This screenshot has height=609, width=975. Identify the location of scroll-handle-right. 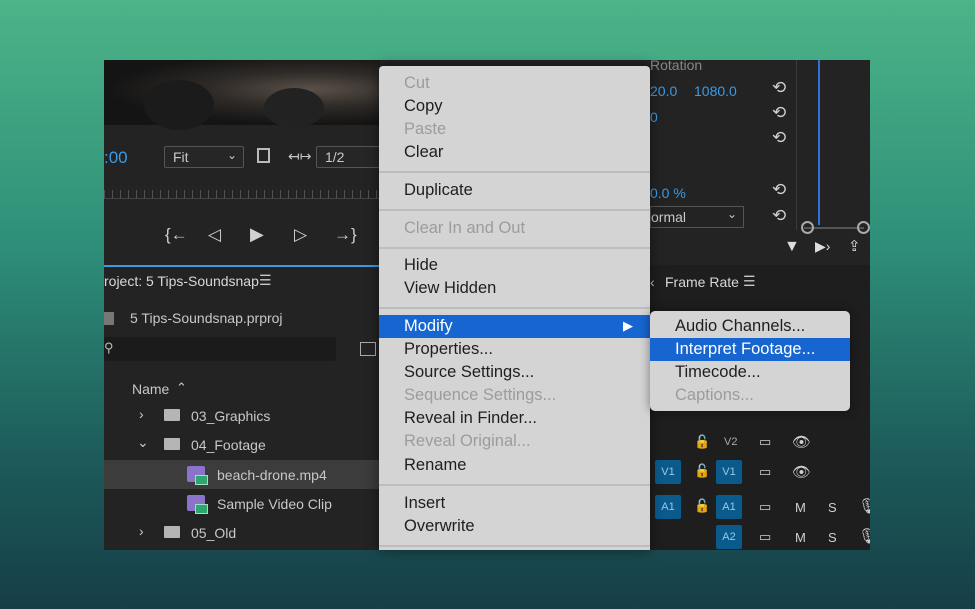
(863, 227).